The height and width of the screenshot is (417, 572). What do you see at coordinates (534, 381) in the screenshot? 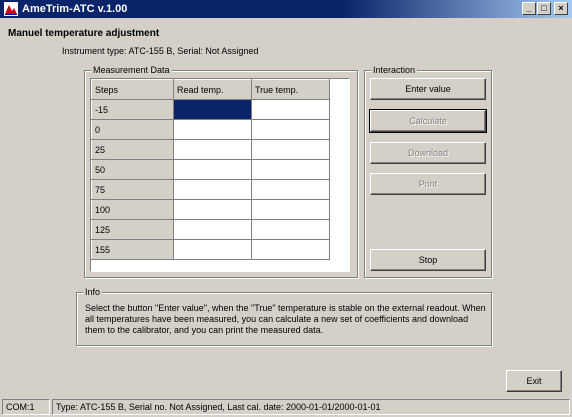
I see `exit-button: Exit` at bounding box center [534, 381].